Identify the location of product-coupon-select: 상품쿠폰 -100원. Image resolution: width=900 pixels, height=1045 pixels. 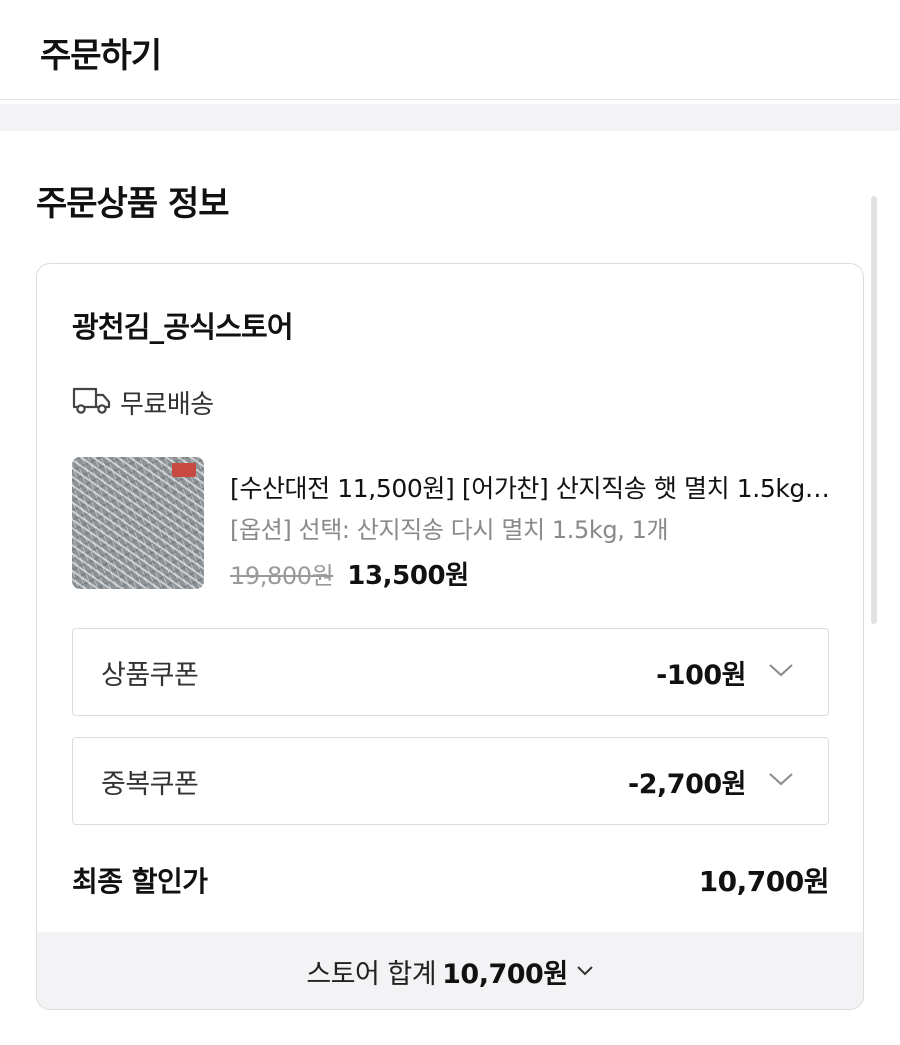
(450, 672).